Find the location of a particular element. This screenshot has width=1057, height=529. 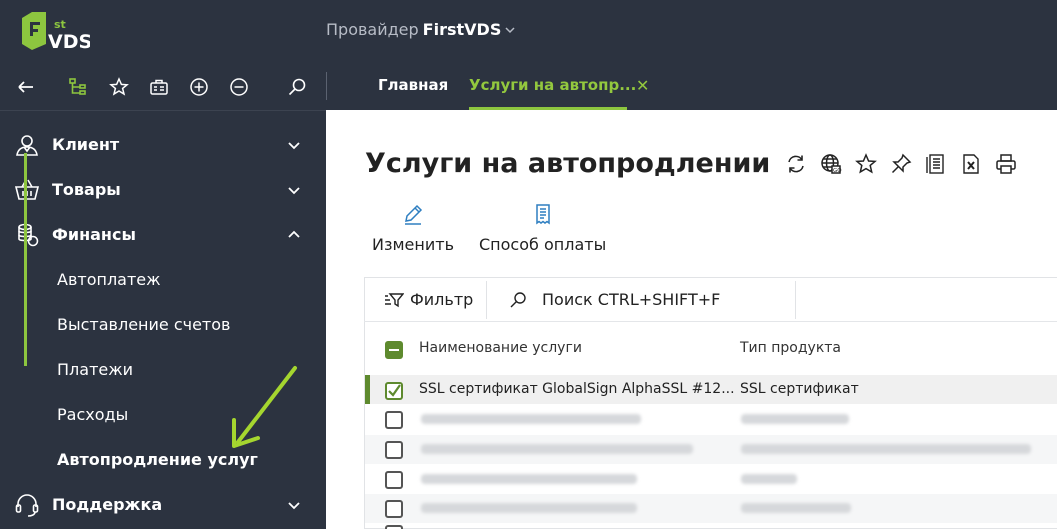

pin-icon is located at coordinates (901, 164).